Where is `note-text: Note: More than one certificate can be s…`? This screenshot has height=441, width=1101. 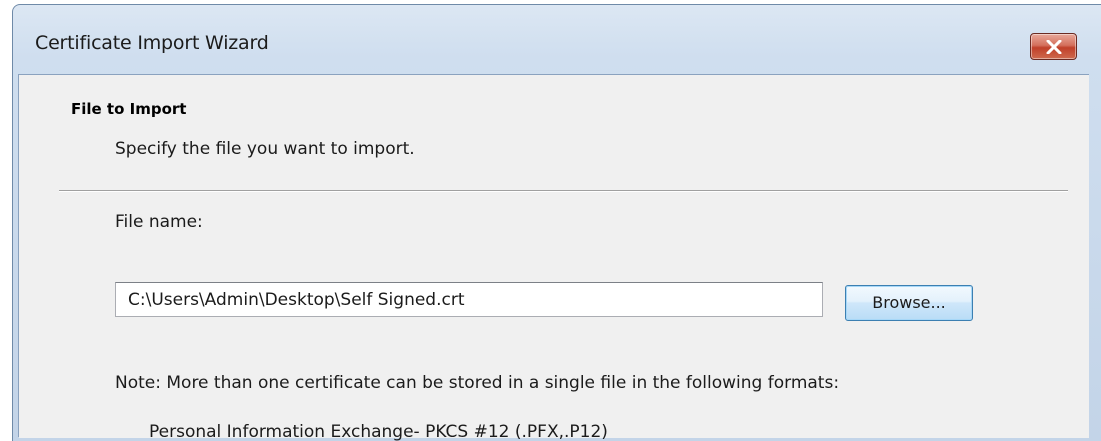 note-text: Note: More than one certificate can be s… is located at coordinates (477, 383).